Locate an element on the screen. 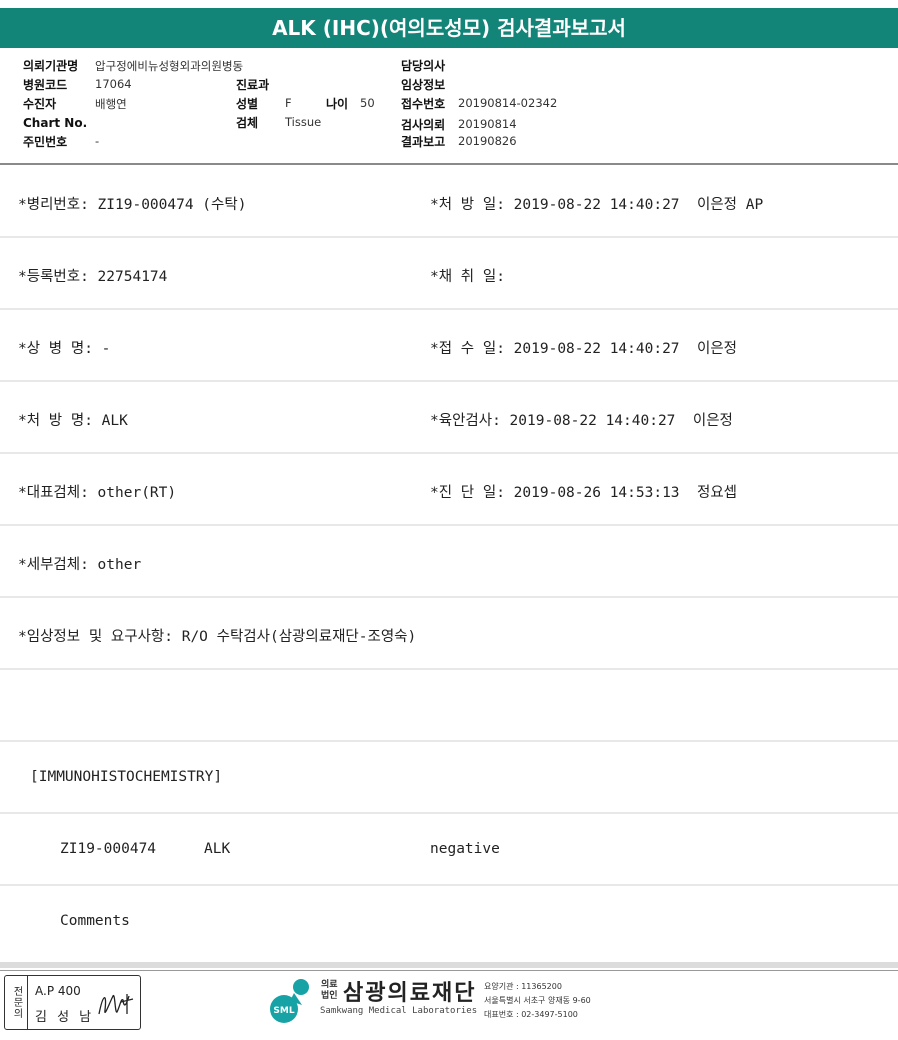 The width and height of the screenshot is (898, 1040). report-row: Comments is located at coordinates (449, 921).